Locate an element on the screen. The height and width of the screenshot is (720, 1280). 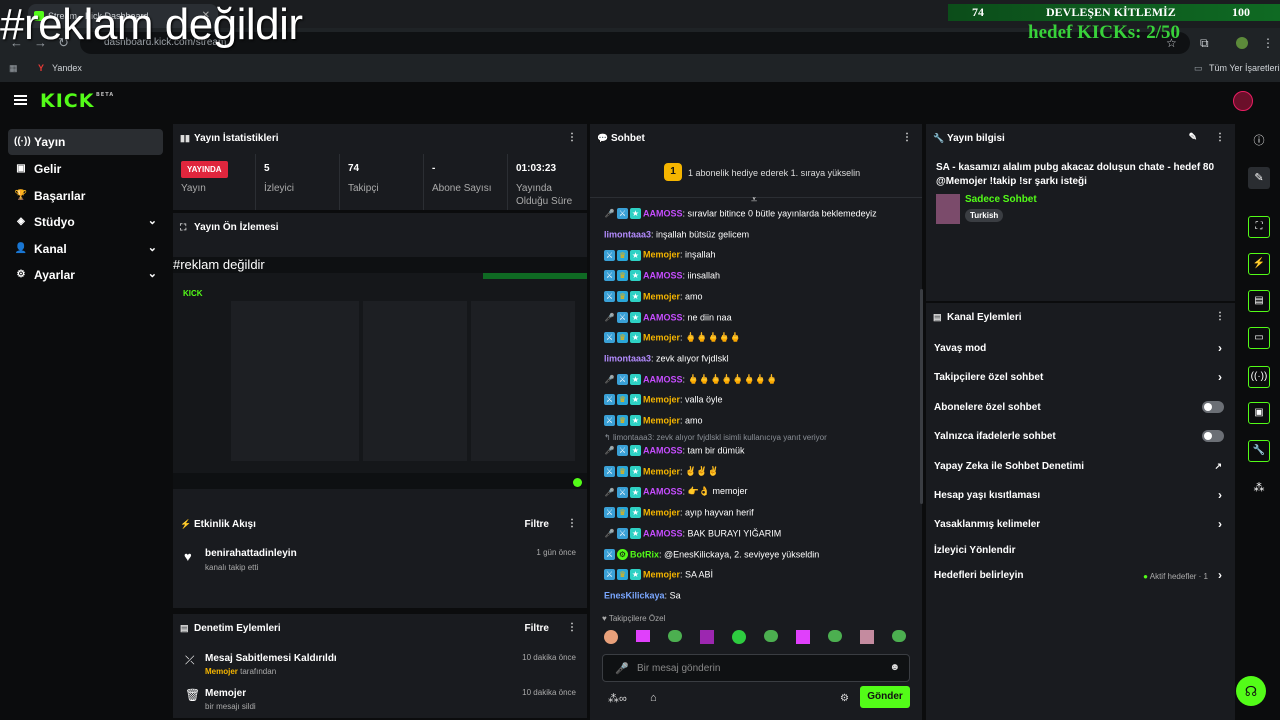
user-avatar is located at coordinates (1243, 101).